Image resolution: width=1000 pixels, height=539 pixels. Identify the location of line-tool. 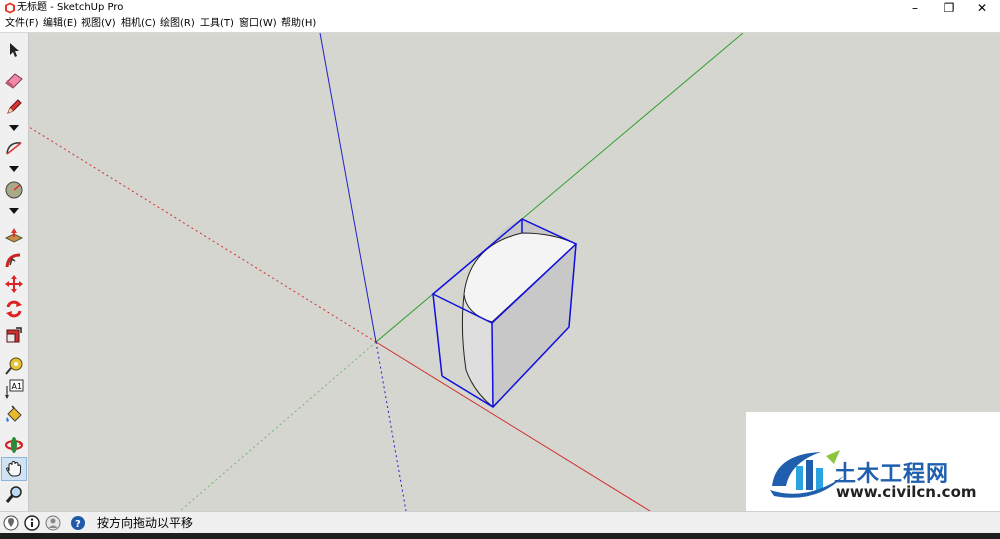
(14, 107).